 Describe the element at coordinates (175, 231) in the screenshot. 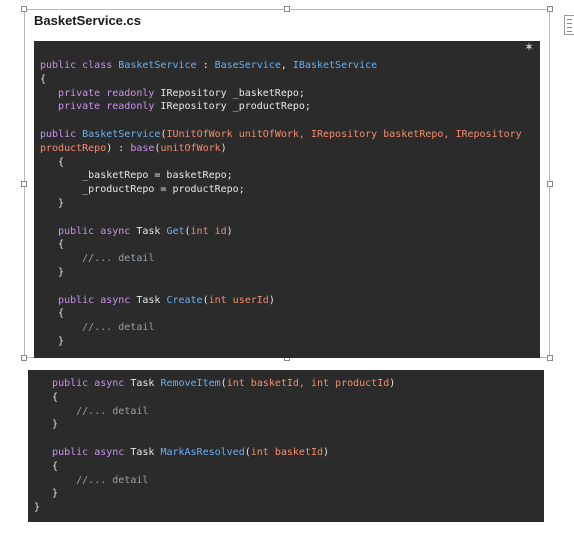

I see `code-token: Get` at that location.